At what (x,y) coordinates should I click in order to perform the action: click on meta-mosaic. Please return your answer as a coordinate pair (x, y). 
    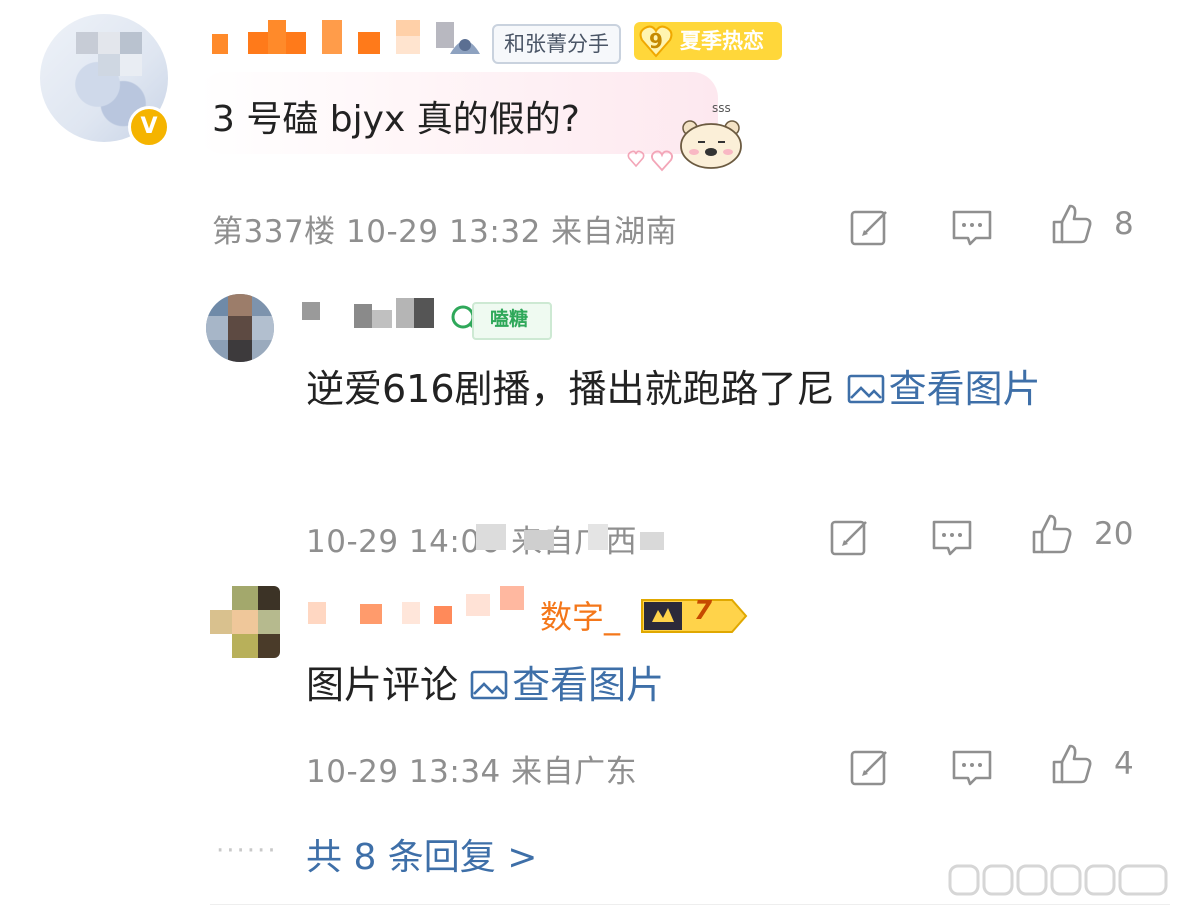
    Looking at the image, I should click on (571, 535).